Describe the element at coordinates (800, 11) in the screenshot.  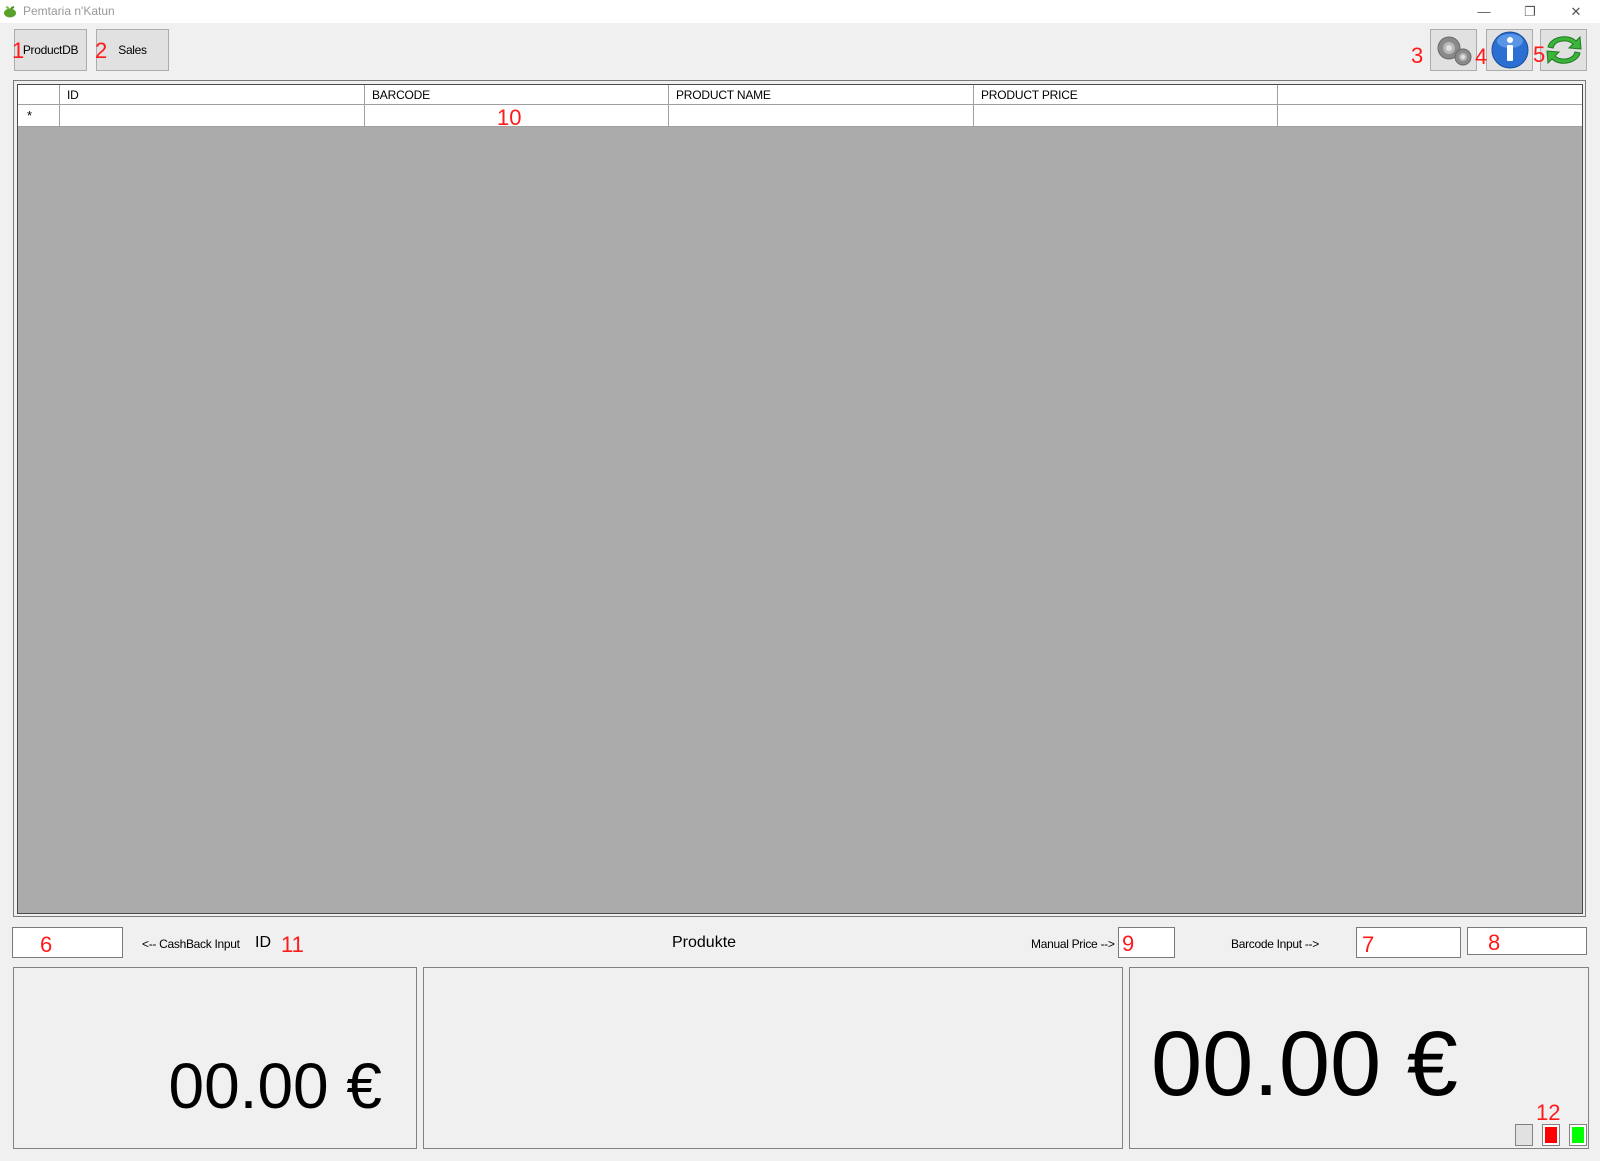
I see `title-bar: Pemtaria n'Katun — ❐ ✕` at that location.